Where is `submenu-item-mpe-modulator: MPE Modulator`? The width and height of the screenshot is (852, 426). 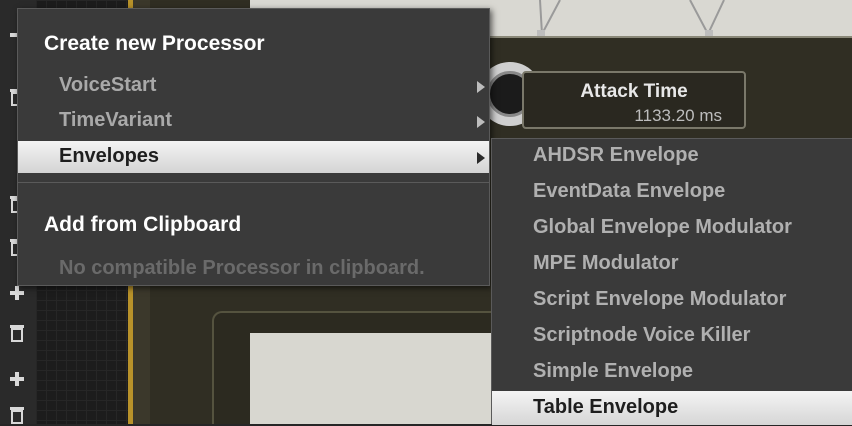
submenu-item-mpe-modulator: MPE Modulator is located at coordinates (672, 264).